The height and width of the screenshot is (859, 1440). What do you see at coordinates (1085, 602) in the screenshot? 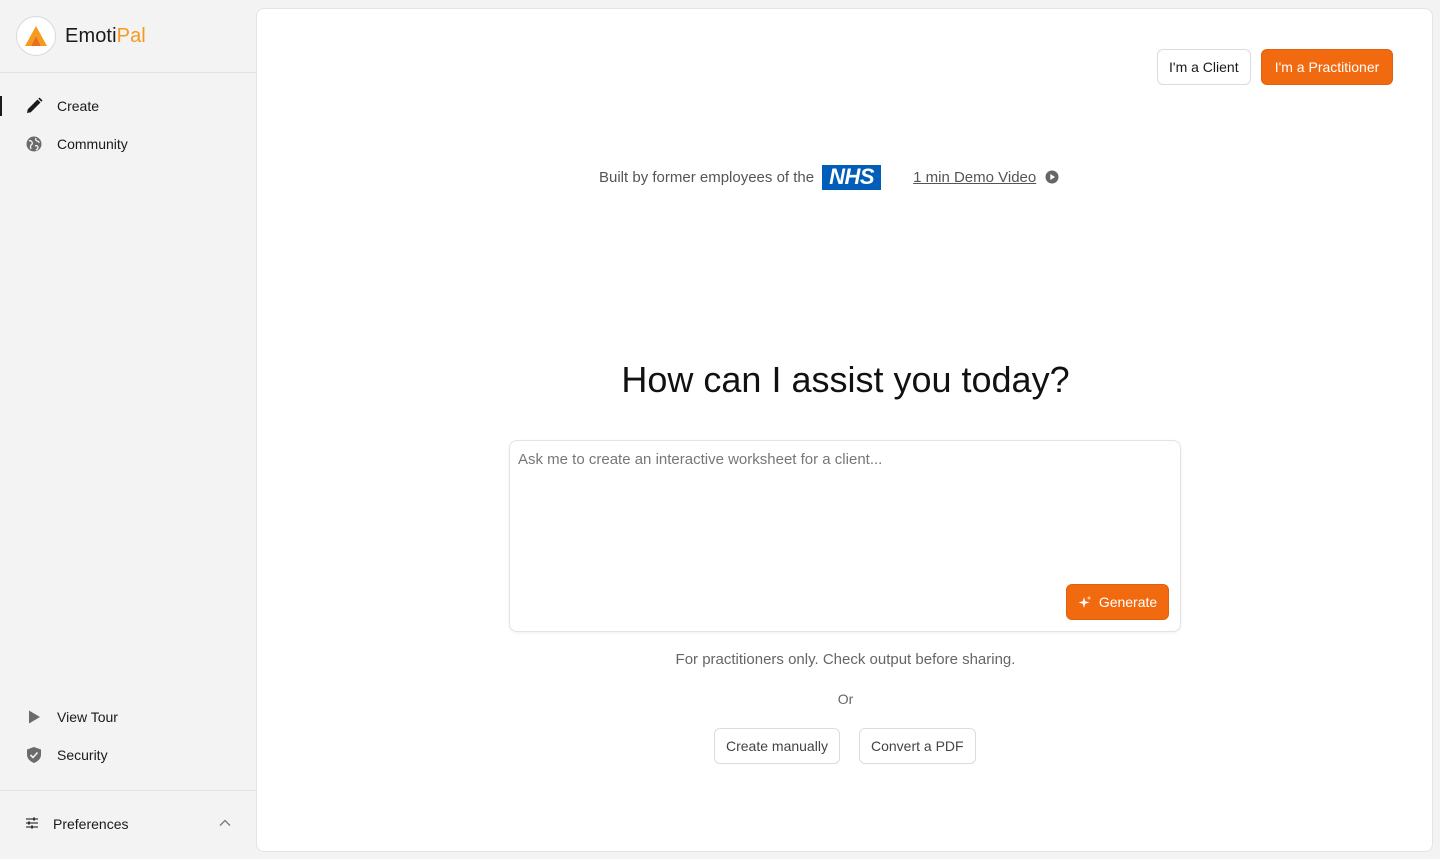
I see `sparkle-icon` at bounding box center [1085, 602].